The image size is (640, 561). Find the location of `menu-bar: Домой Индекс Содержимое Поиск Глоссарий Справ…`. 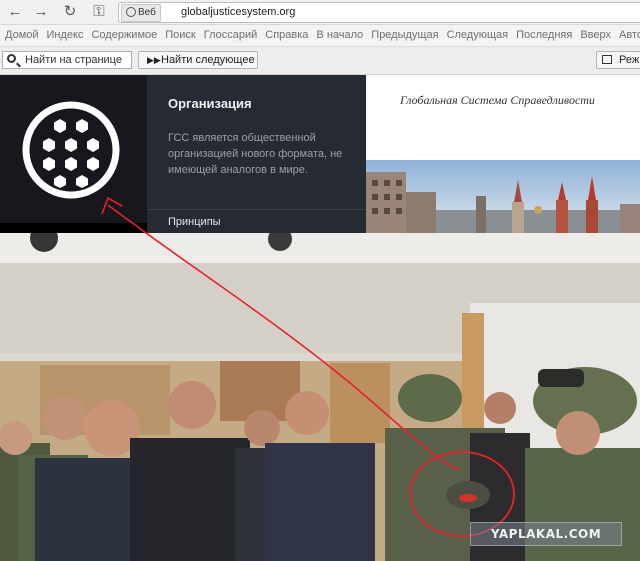

menu-bar: Домой Индекс Содержимое Поиск Глоссарий Справ… is located at coordinates (320, 36).